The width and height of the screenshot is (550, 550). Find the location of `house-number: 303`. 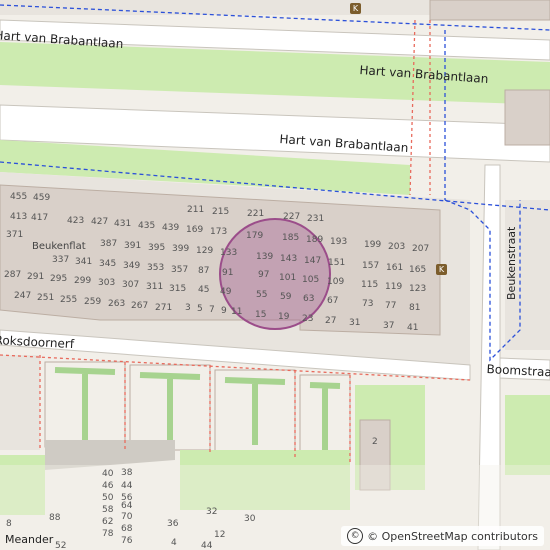

house-number: 303 is located at coordinates (107, 283).